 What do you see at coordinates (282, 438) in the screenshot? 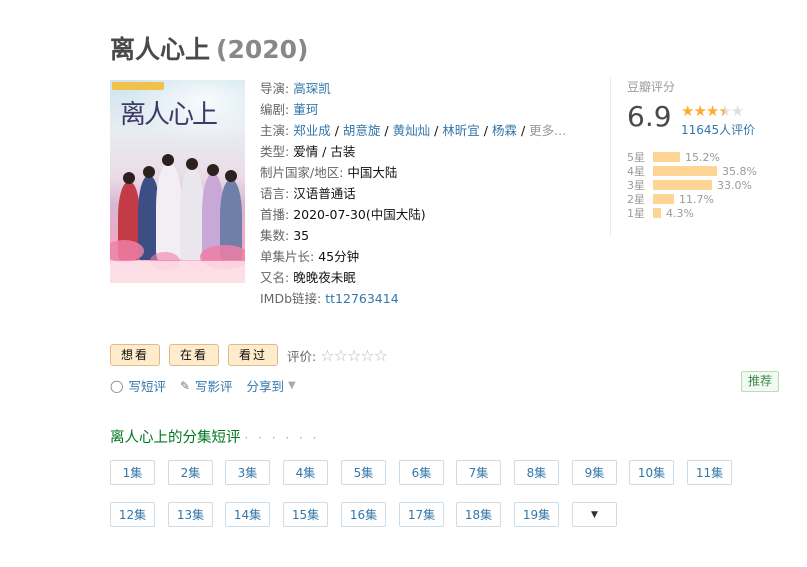
I see `episode-title-dots: · · · · · ·` at bounding box center [282, 438].